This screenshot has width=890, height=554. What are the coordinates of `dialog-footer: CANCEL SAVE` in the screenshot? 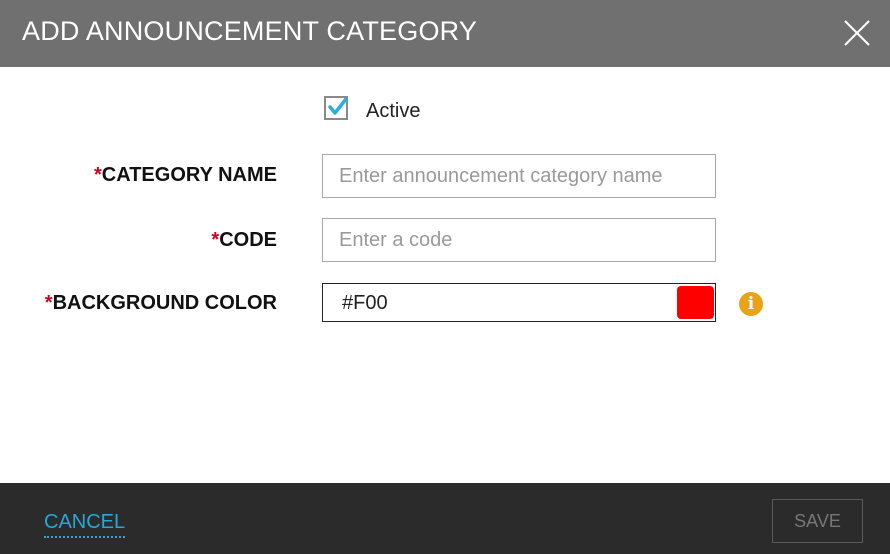 It's located at (445, 518).